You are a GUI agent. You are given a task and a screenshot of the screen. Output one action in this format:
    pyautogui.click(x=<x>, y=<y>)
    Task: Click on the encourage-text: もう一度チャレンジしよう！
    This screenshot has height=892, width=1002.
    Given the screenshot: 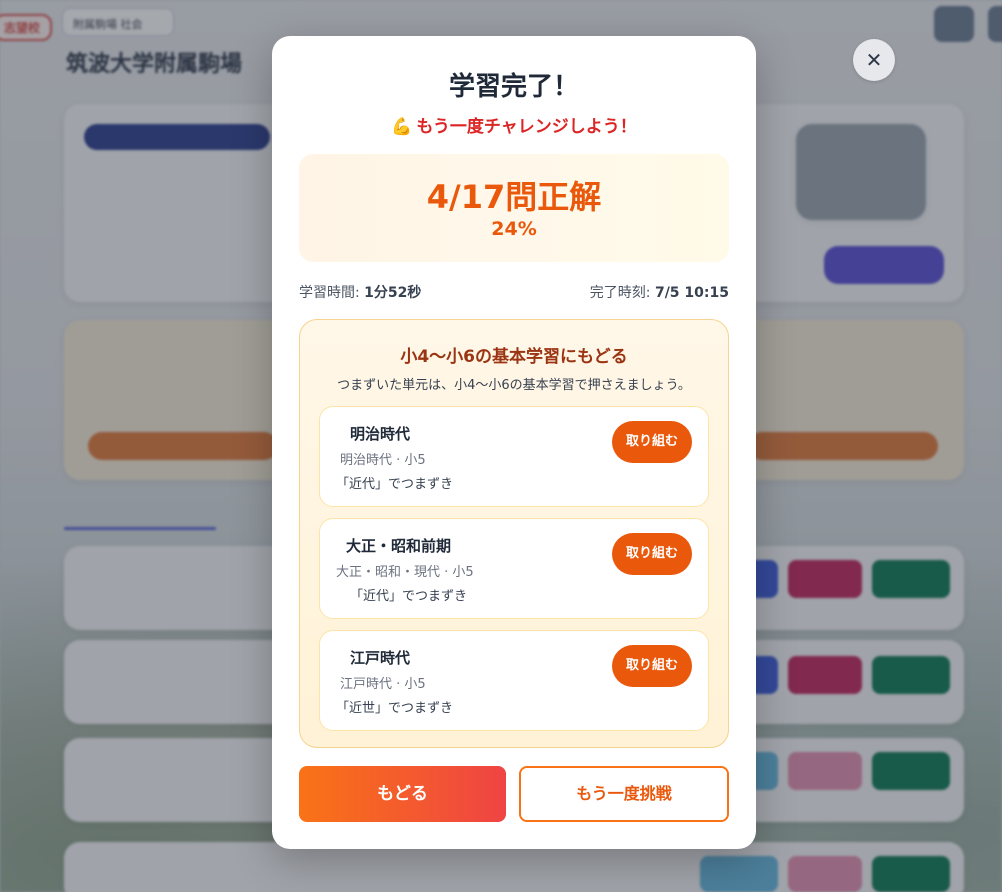 What is the action you would take?
    pyautogui.click(x=526, y=127)
    